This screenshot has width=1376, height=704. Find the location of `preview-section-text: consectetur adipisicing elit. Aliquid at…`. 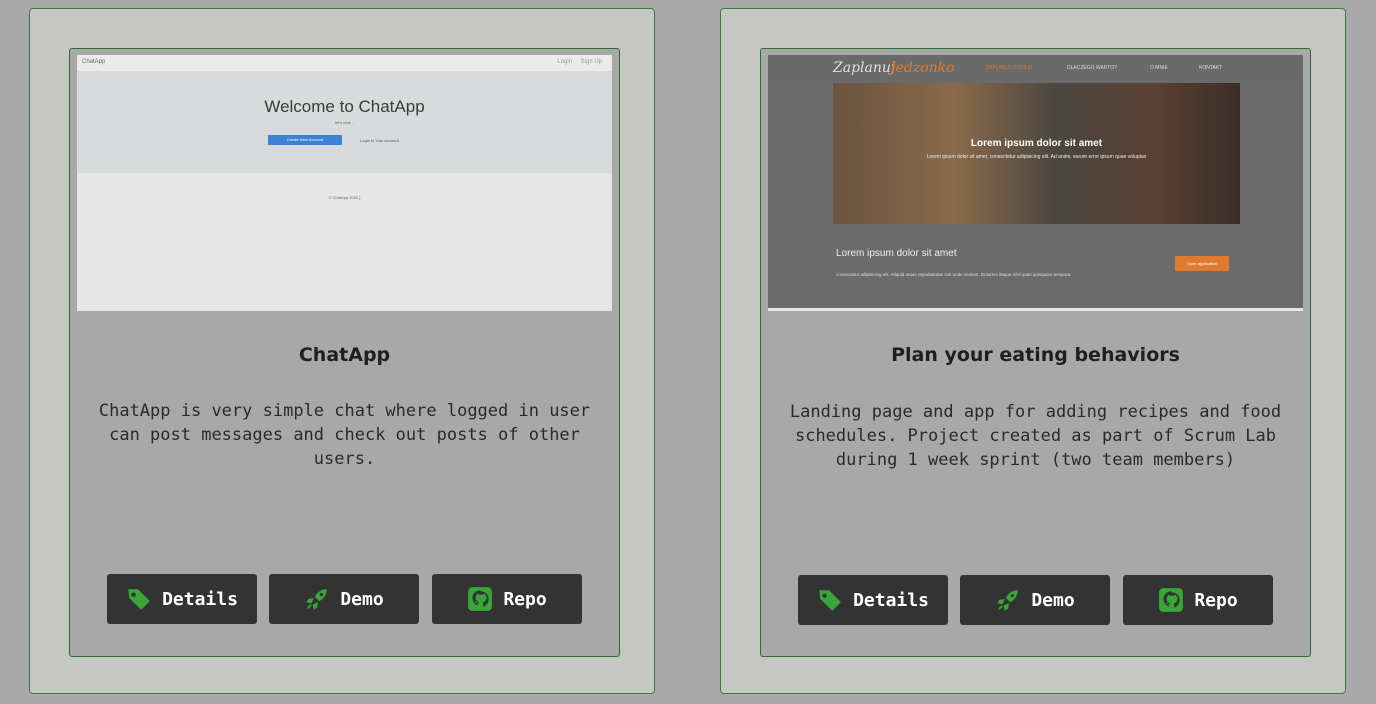

preview-section-text: consectetur adipisicing elit. Aliquid at… is located at coordinates (954, 274).